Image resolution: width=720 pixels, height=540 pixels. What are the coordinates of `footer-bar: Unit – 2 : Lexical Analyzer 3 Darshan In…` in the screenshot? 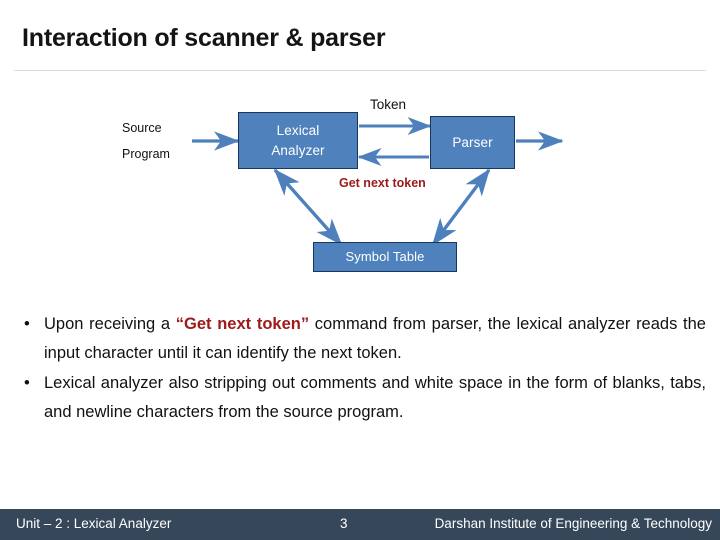 It's located at (360, 524).